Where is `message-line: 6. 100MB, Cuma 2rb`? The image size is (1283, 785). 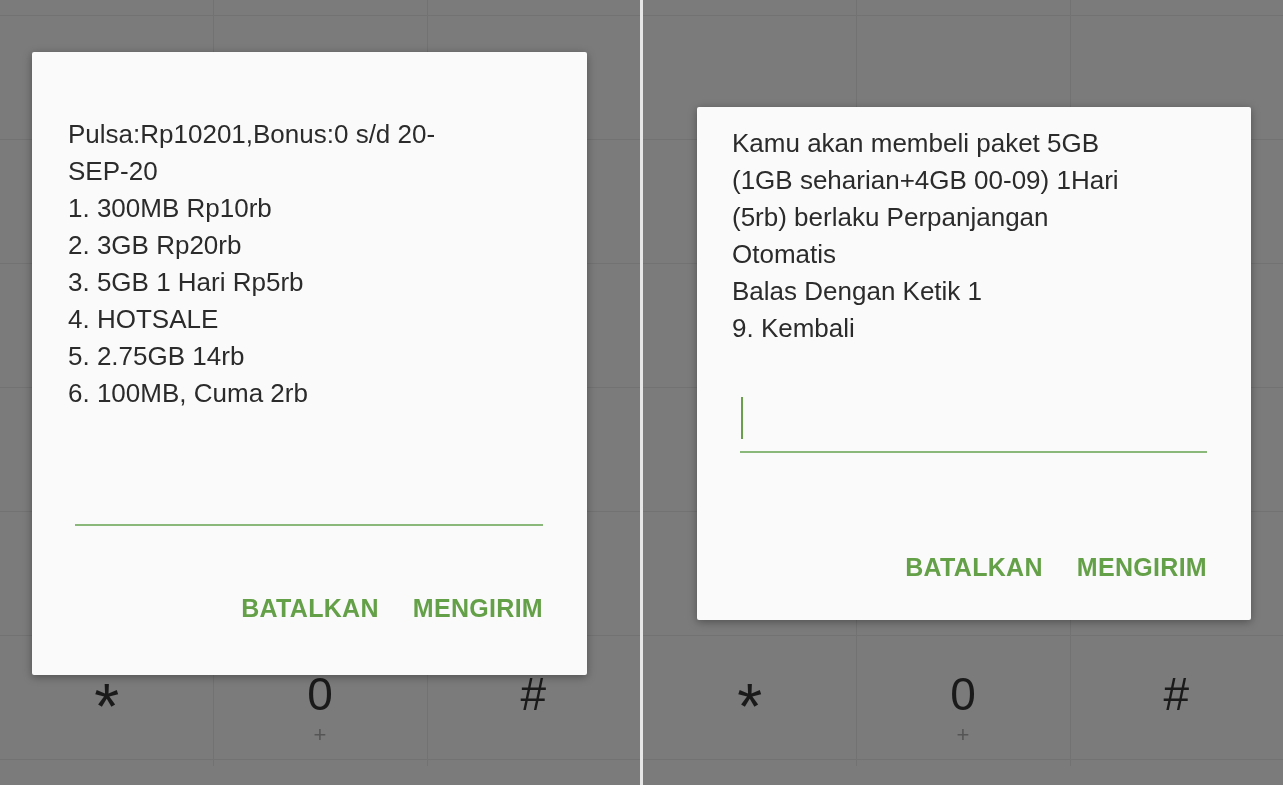
message-line: 6. 100MB, Cuma 2rb is located at coordinates (188, 393).